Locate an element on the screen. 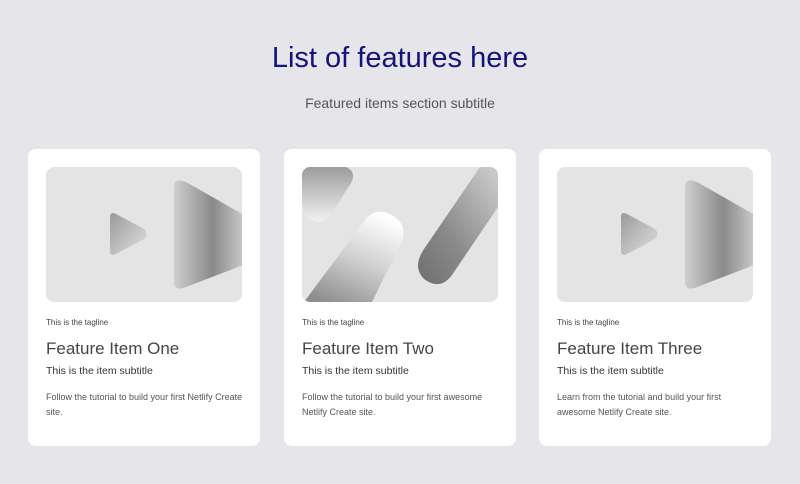  card-title: Feature Item Three is located at coordinates (629, 349).